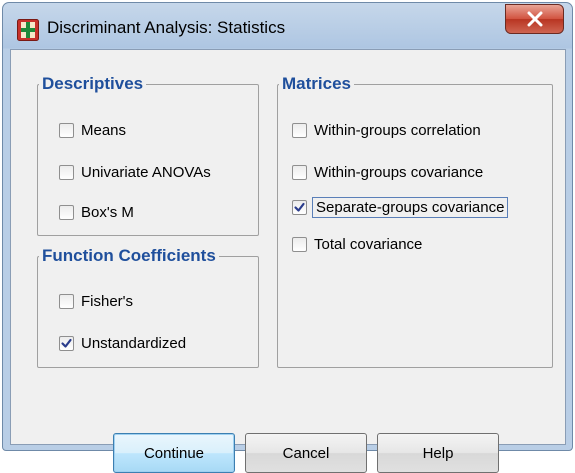 This screenshot has height=473, width=575. I want to click on means-checkbox: Means, so click(92, 130).